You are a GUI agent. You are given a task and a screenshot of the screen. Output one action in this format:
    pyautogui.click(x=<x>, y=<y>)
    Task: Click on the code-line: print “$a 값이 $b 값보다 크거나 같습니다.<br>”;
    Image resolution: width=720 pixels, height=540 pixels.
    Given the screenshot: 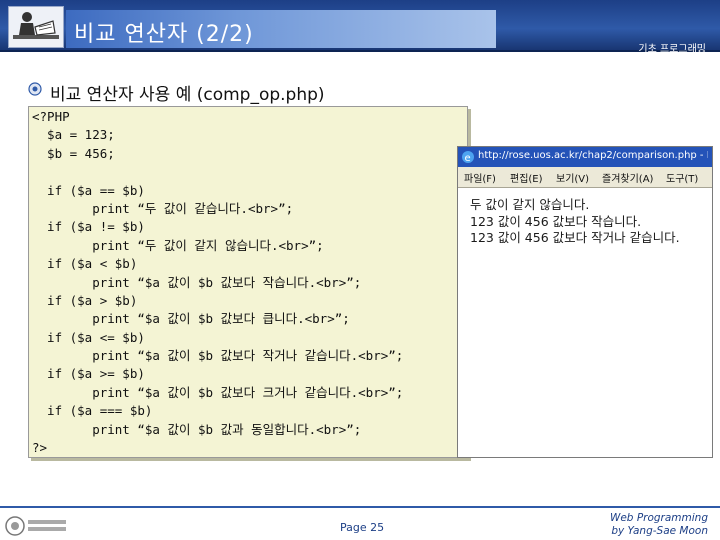 What is the action you would take?
    pyautogui.click(x=218, y=392)
    